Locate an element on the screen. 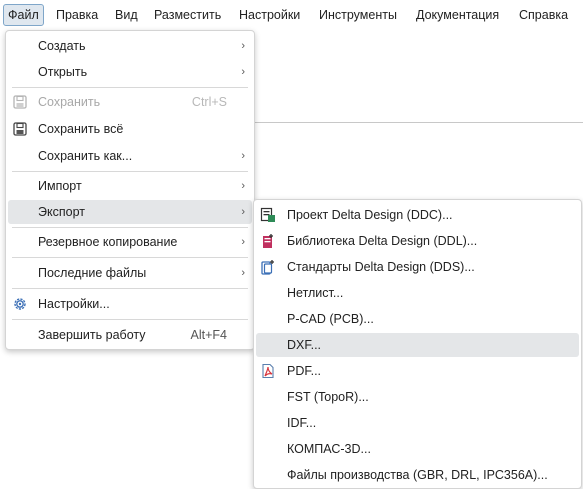  menu-view: Вид is located at coordinates (126, 15).